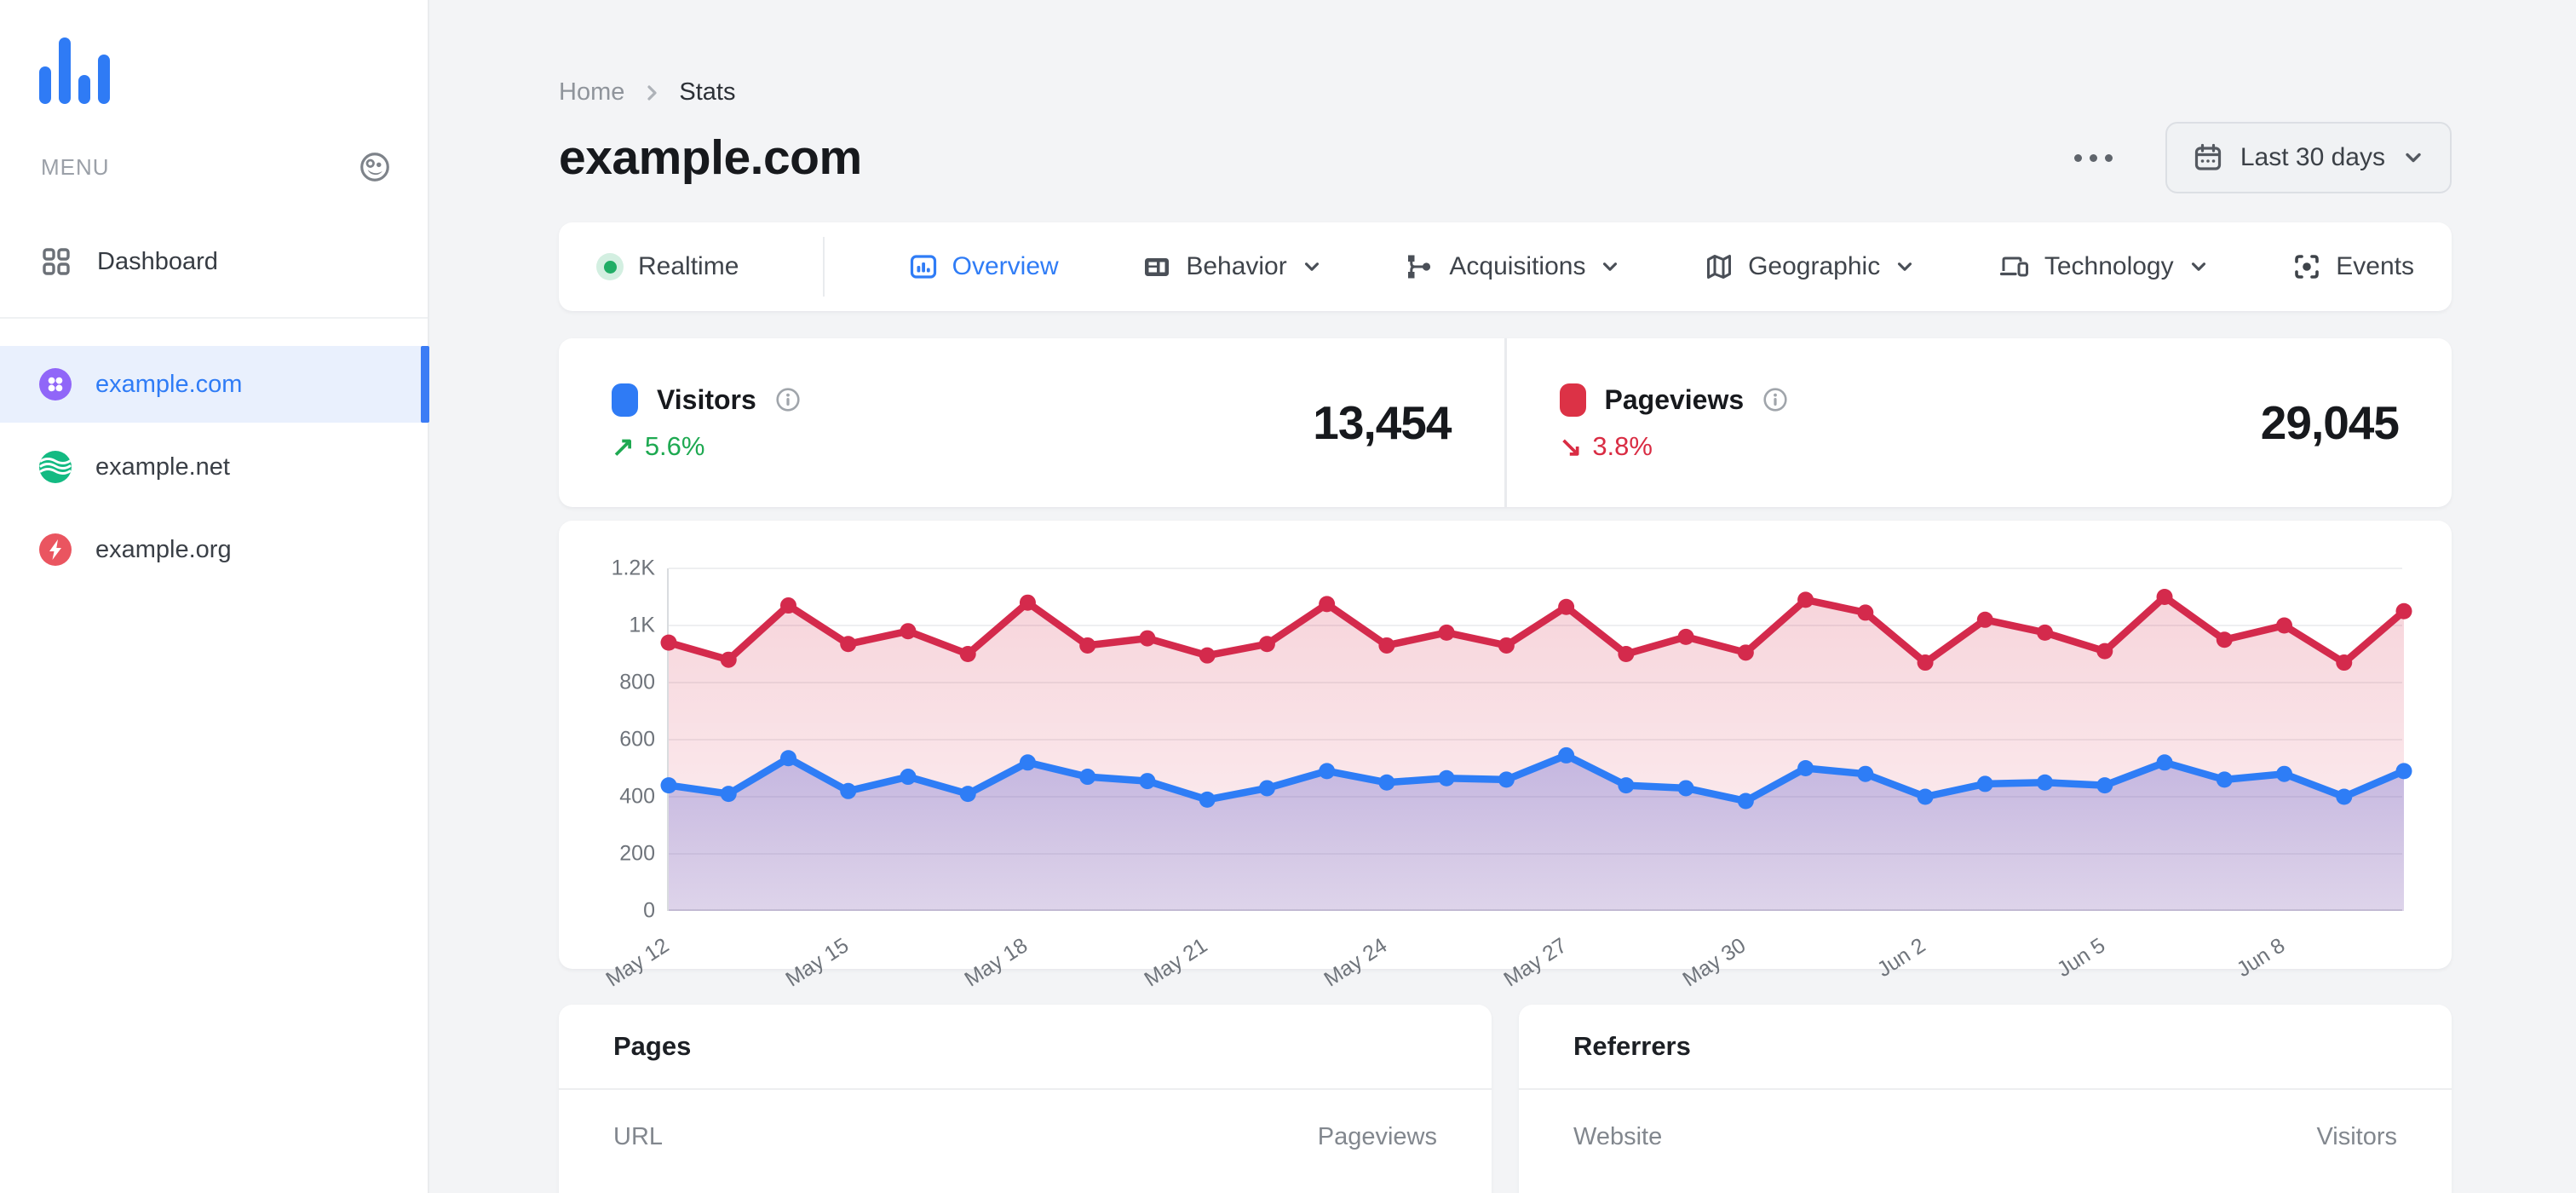 This screenshot has height=1193, width=2576. I want to click on trend-up-icon: ↗, so click(624, 446).